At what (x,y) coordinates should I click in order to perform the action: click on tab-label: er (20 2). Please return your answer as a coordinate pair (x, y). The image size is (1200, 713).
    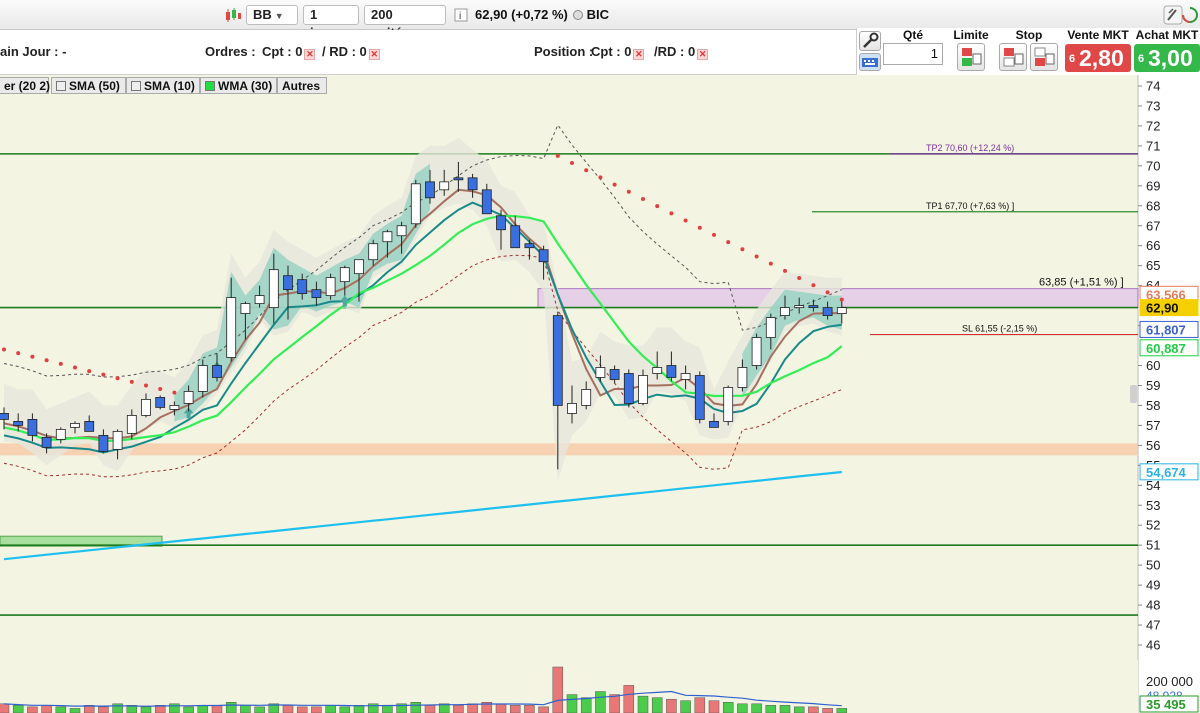
    Looking at the image, I should click on (27, 86).